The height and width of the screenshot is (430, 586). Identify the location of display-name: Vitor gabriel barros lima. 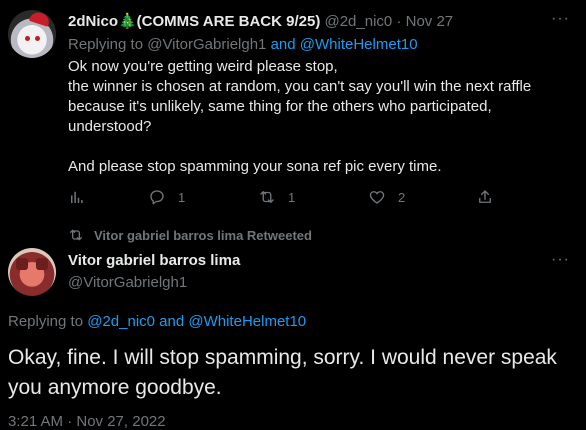
(154, 260).